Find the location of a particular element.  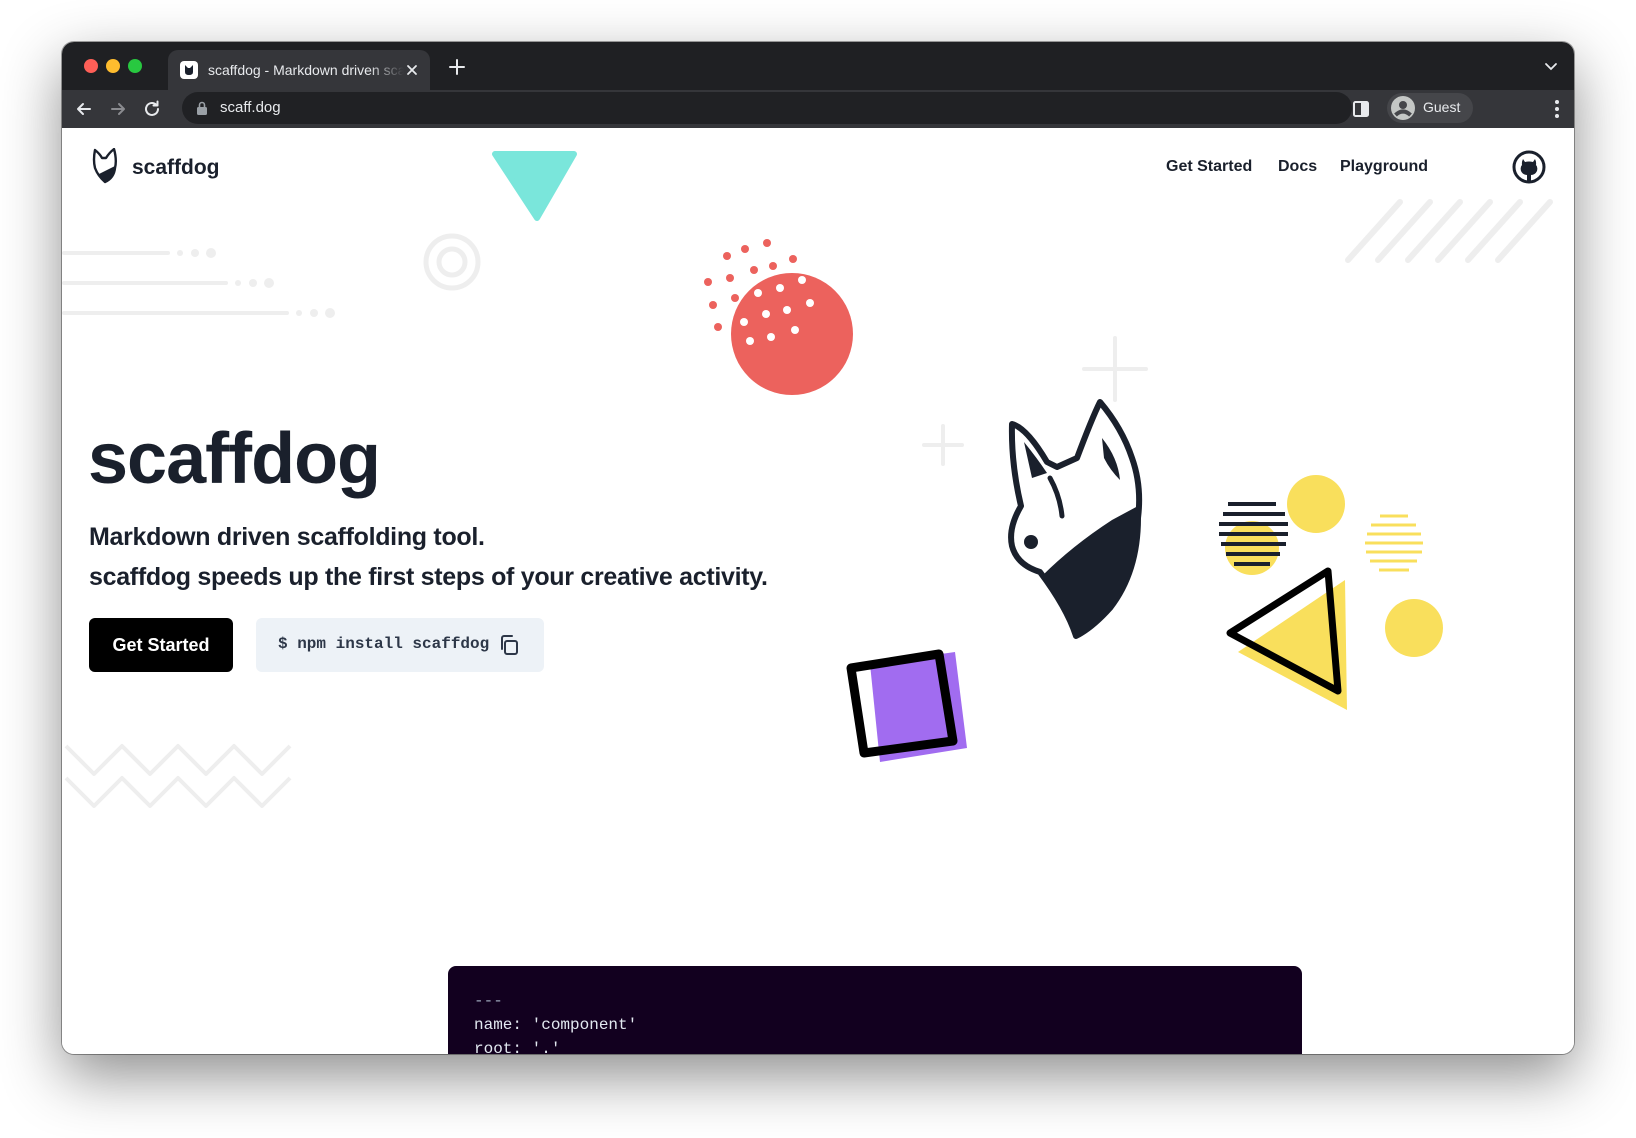

browser-toolbar: scaff.dog Guest is located at coordinates (818, 109).